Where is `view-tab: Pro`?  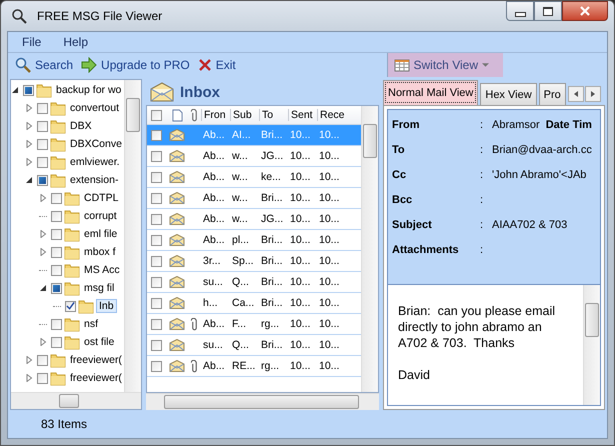 view-tab: Pro is located at coordinates (552, 94).